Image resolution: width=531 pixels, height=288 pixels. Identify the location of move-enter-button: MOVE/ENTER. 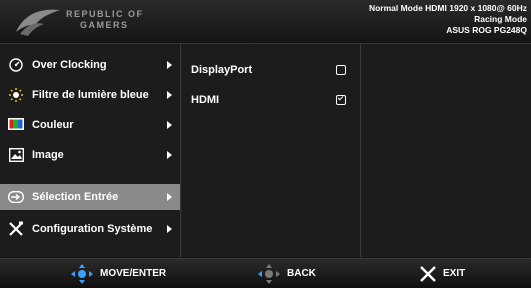
(118, 273).